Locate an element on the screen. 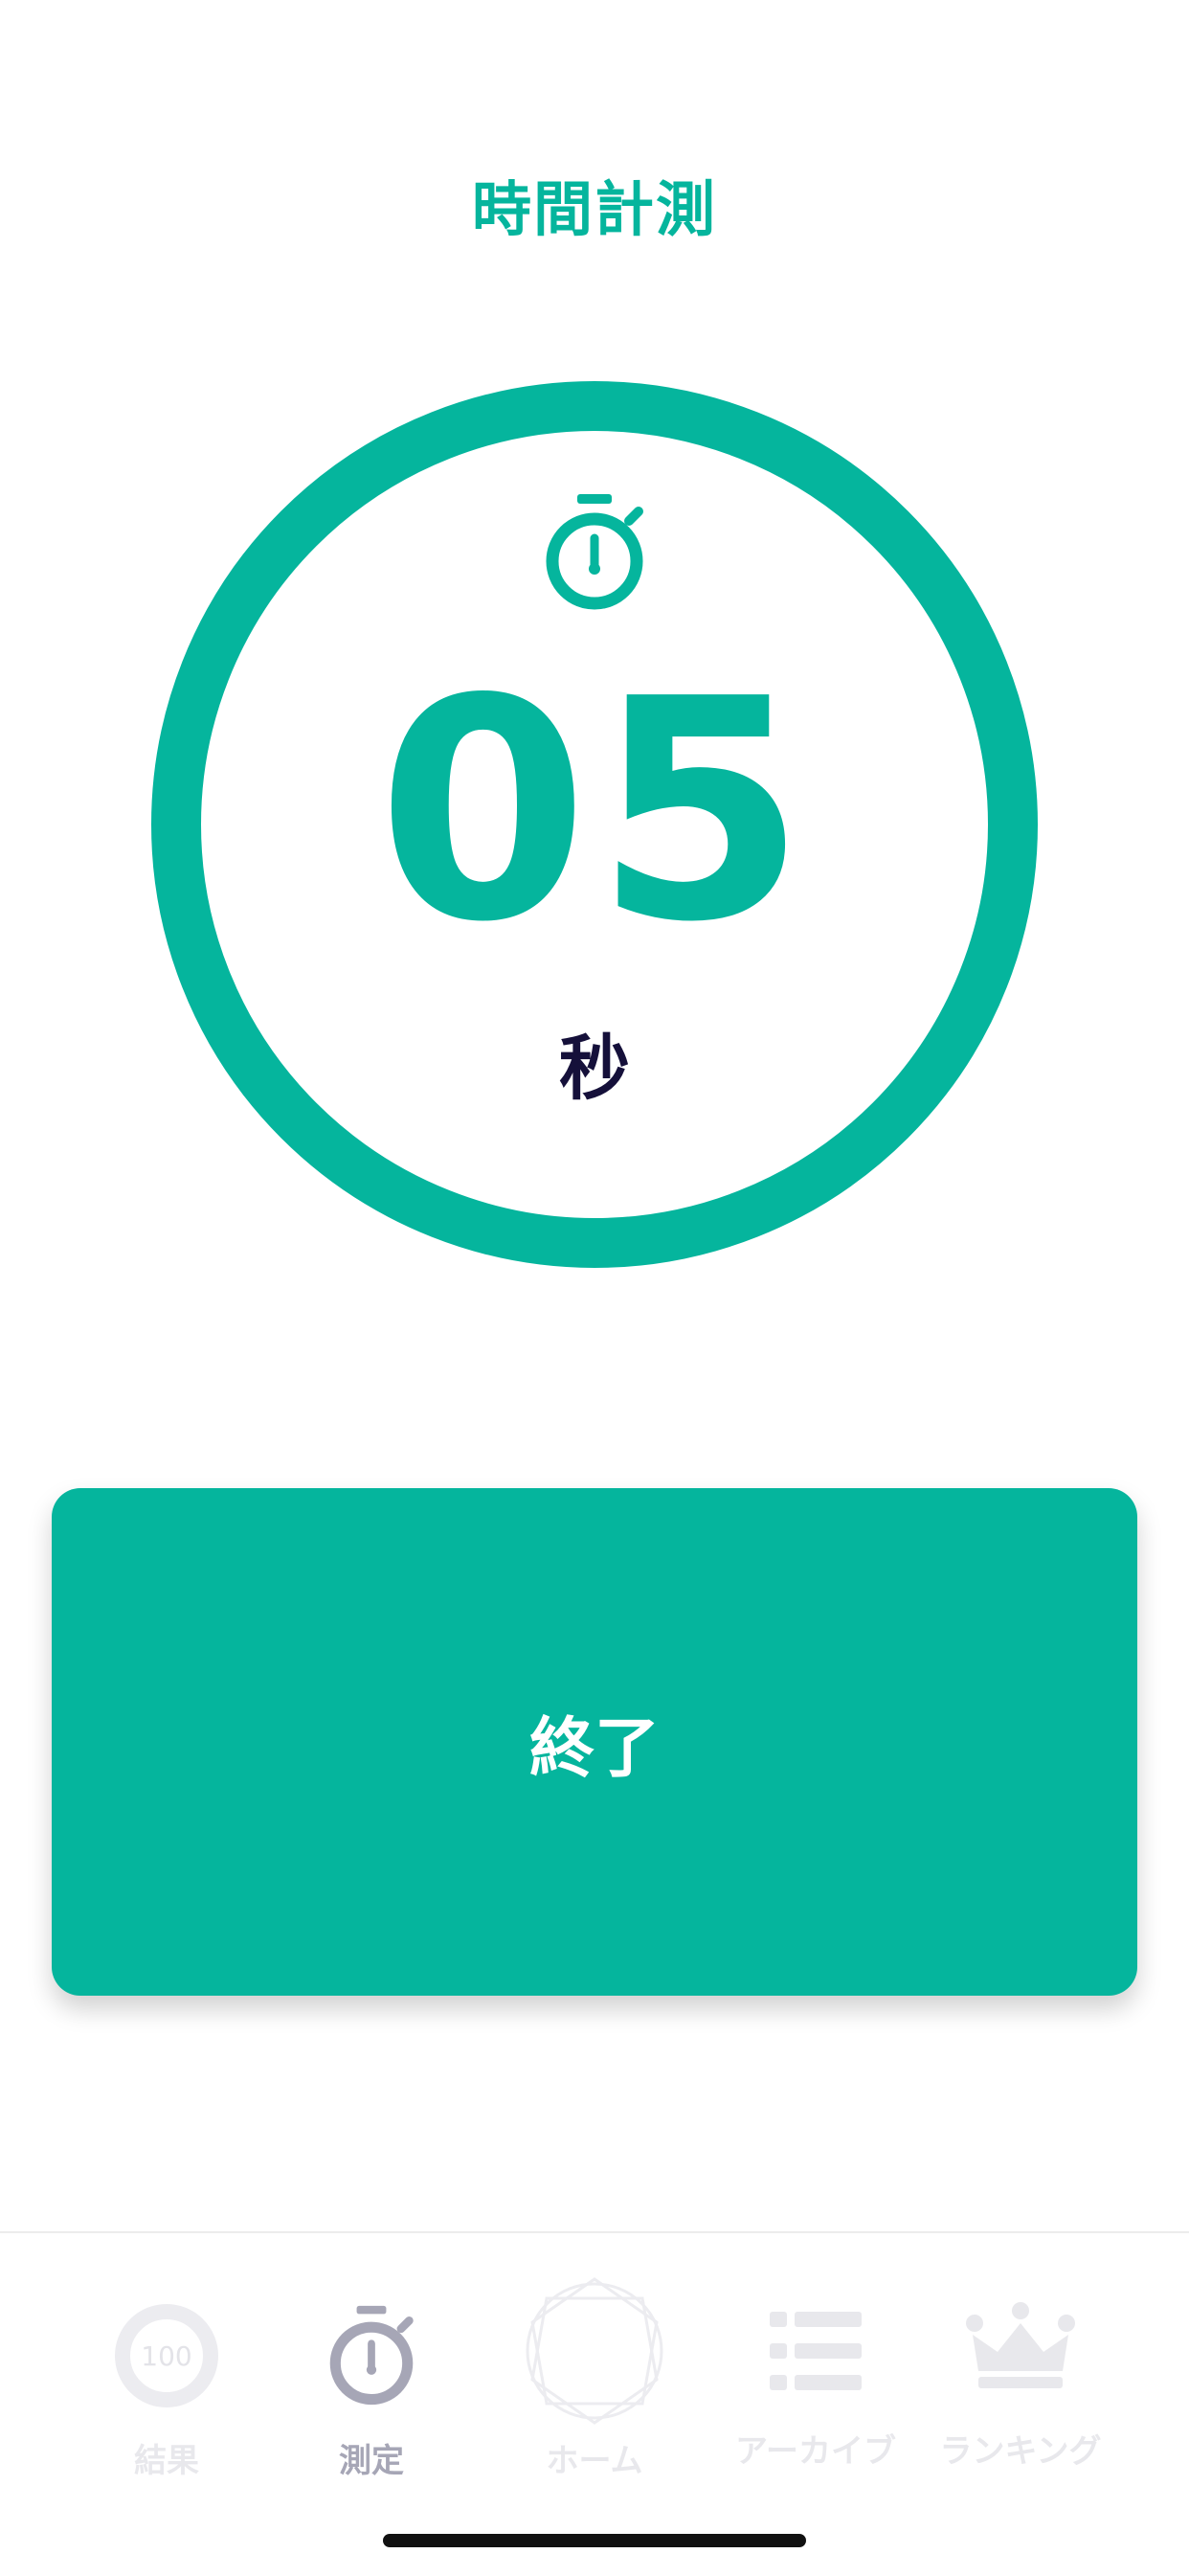 The width and height of the screenshot is (1189, 2576). tab-ranking: ランキング is located at coordinates (1020, 2376).